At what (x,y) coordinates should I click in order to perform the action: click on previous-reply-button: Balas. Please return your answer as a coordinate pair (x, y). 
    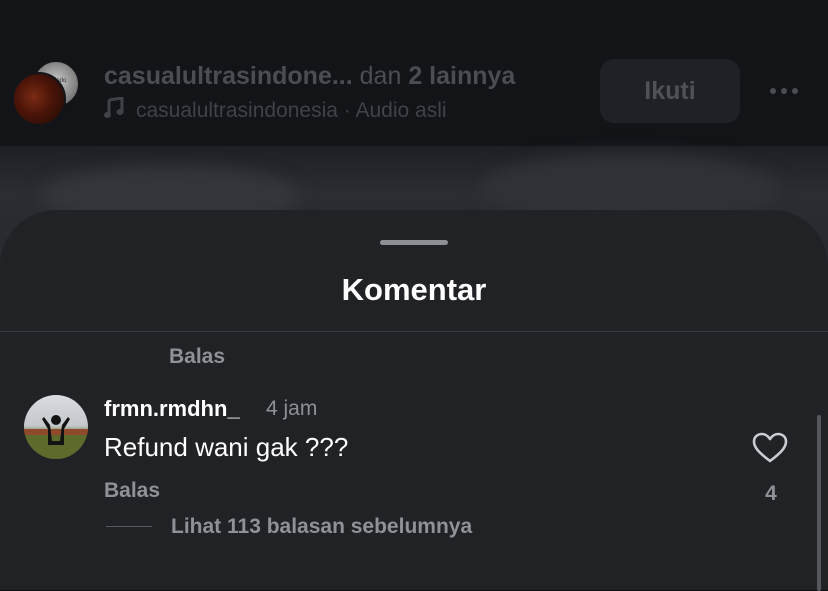
    Looking at the image, I should click on (197, 357).